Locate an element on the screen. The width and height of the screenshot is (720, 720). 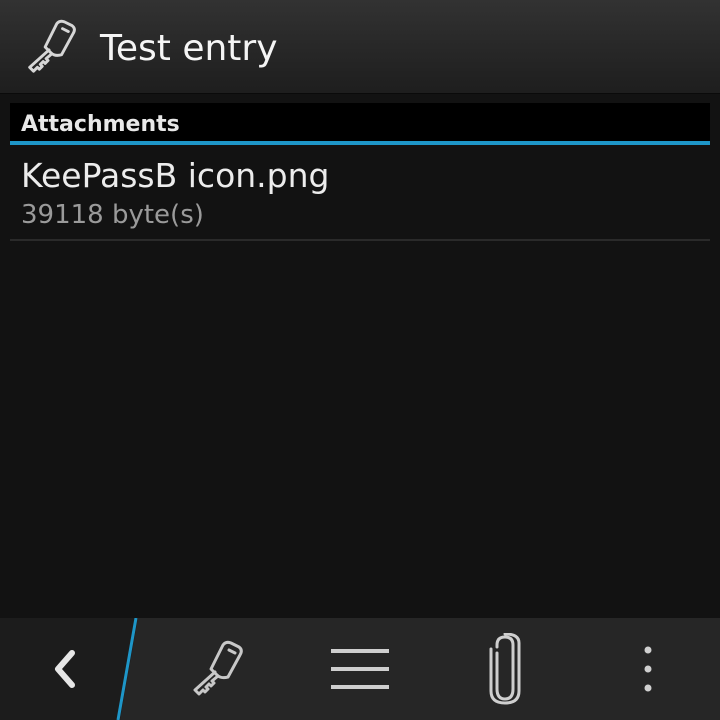
title-bar: Test entry is located at coordinates (360, 47).